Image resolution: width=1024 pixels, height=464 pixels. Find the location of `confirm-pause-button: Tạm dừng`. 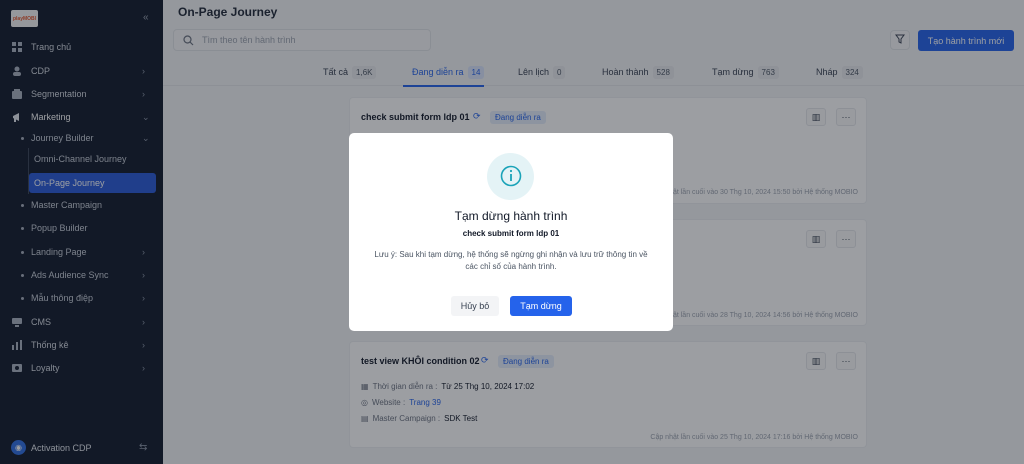

confirm-pause-button: Tạm dừng is located at coordinates (541, 306).